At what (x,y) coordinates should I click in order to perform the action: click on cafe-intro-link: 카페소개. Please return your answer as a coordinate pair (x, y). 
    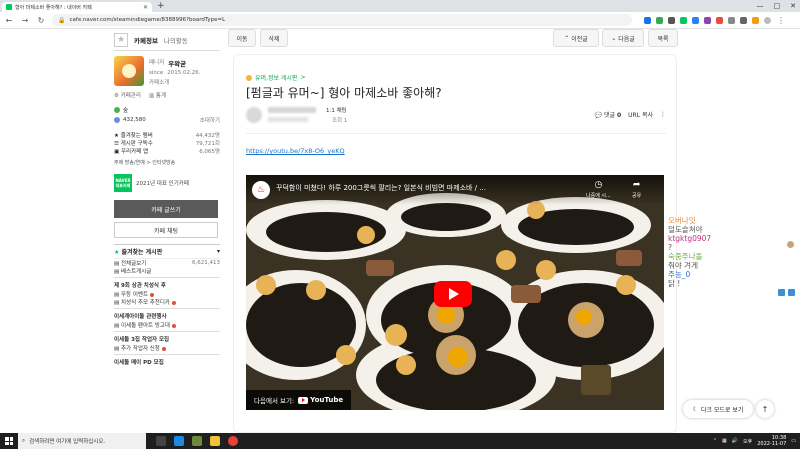
    Looking at the image, I should click on (159, 82).